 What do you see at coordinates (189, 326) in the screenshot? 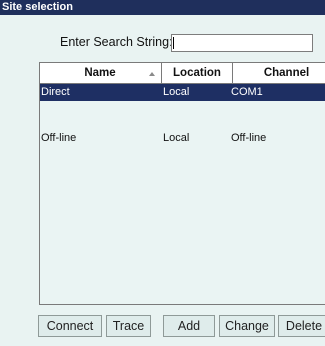
I see `add-button: Add` at bounding box center [189, 326].